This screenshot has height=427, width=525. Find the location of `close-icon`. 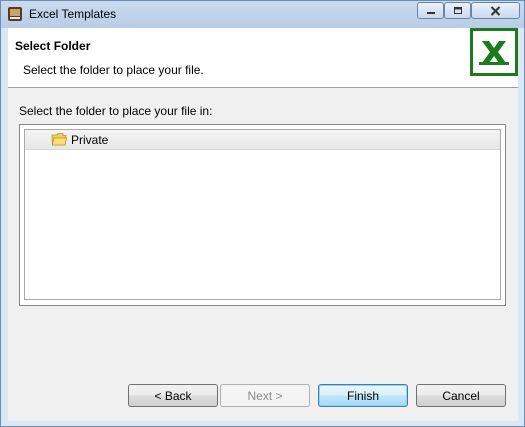

close-icon is located at coordinates (495, 10).